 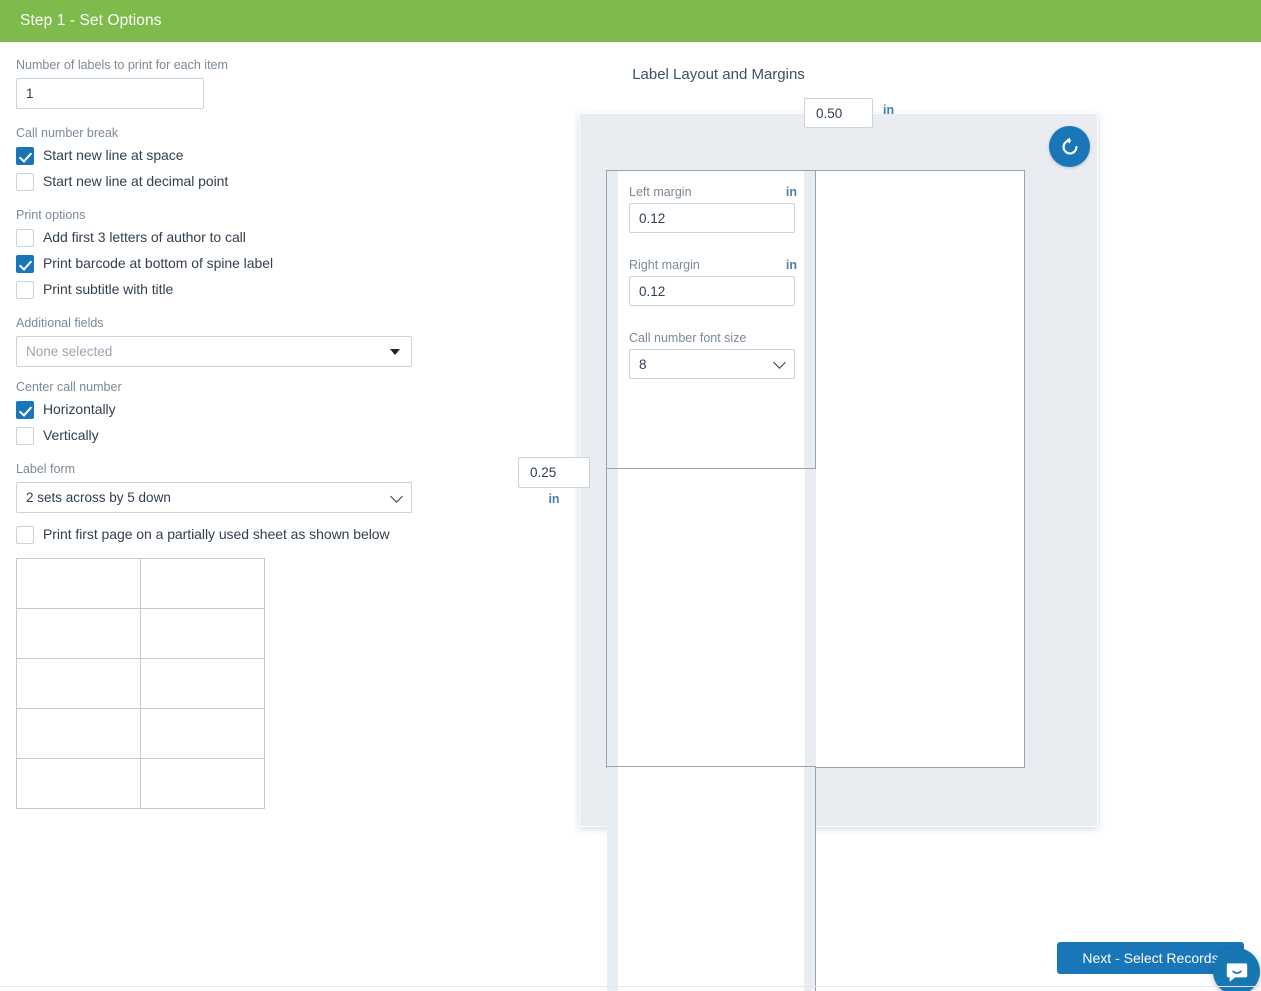 I want to click on font-size-value: 8, so click(x=643, y=364).